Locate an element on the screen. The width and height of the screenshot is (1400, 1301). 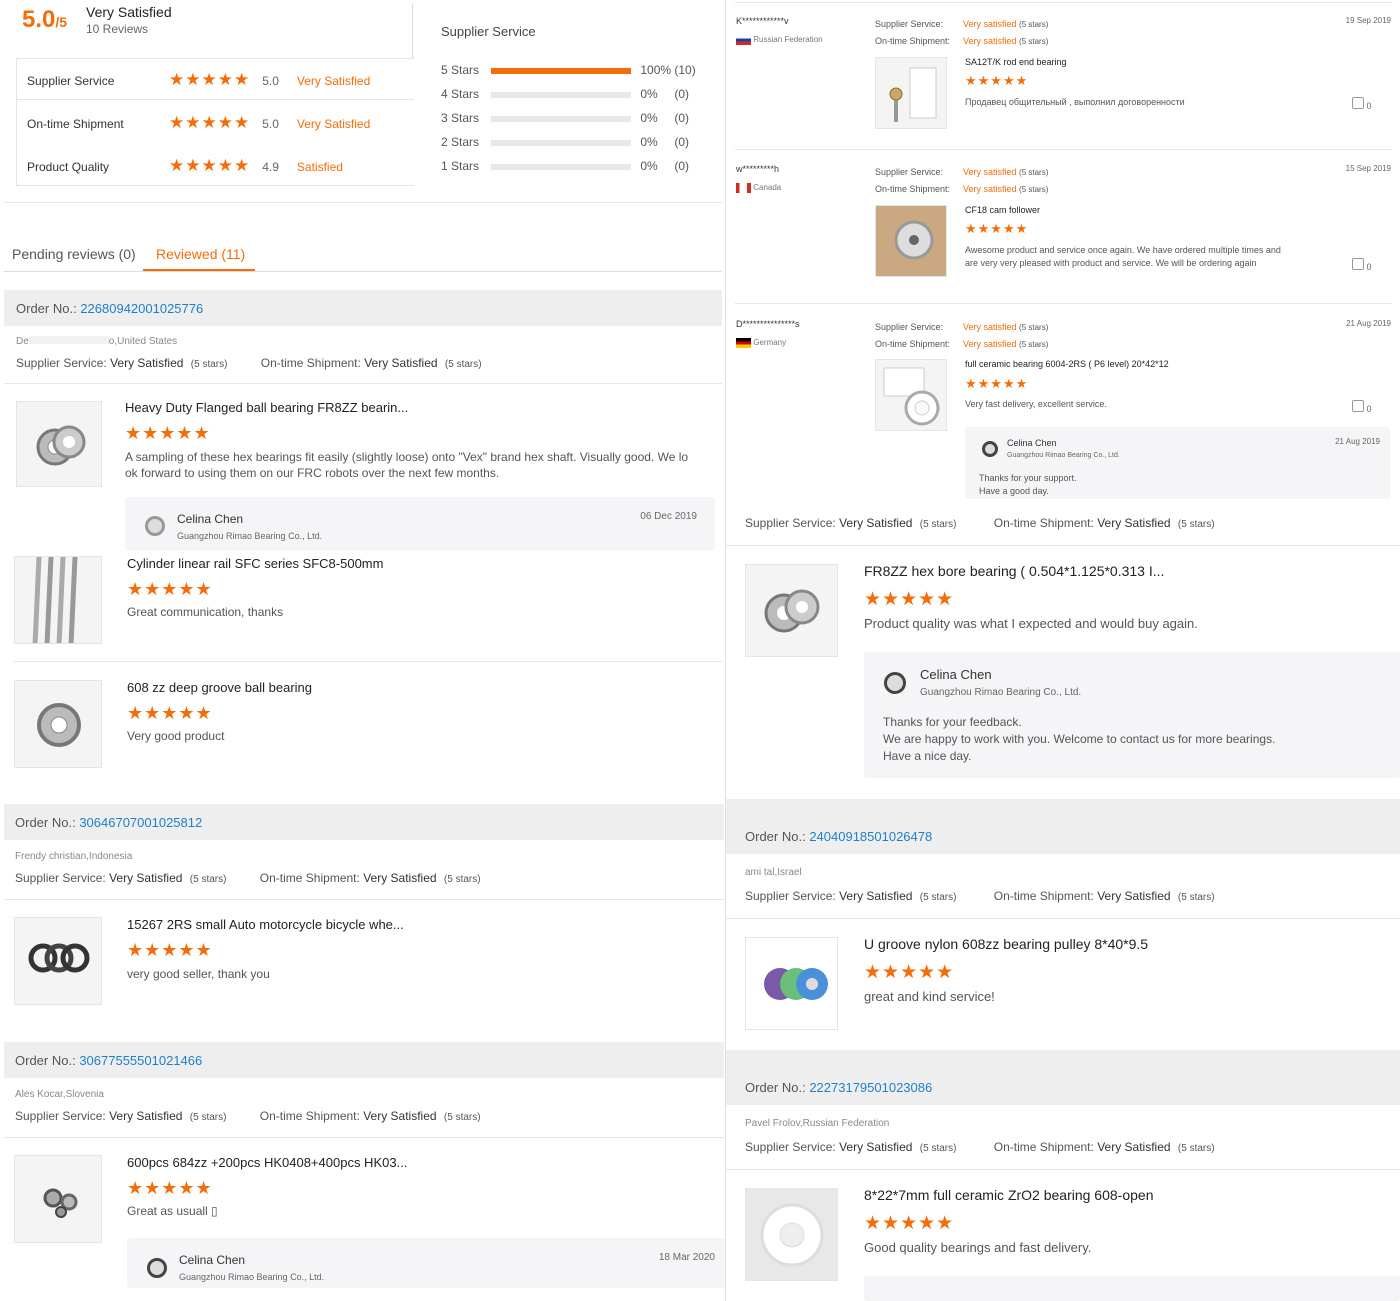
order-bar: Order No.: 30677555501021466 is located at coordinates (364, 1060).